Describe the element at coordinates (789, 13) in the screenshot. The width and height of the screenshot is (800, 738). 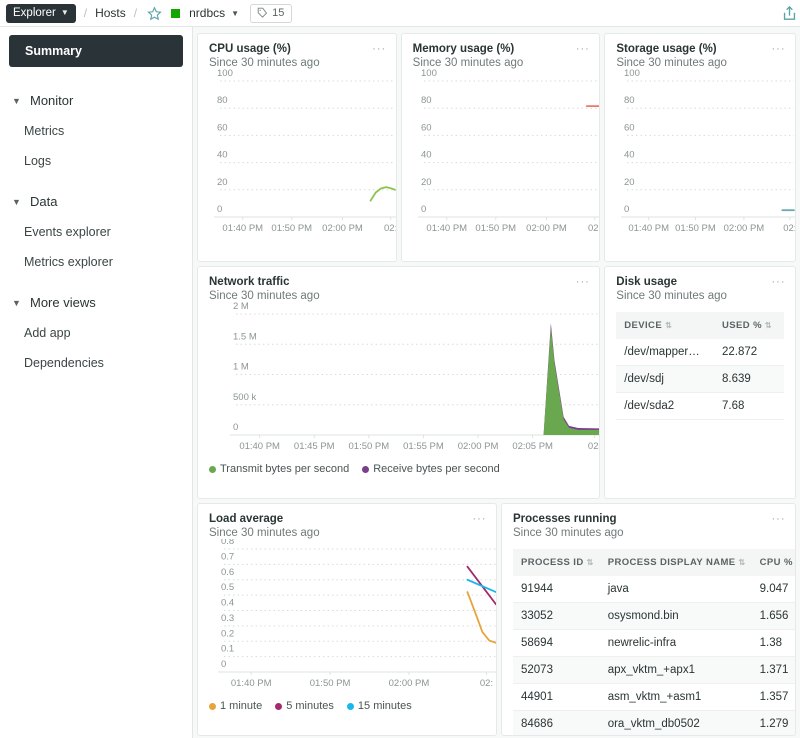
I see `share-icon` at that location.